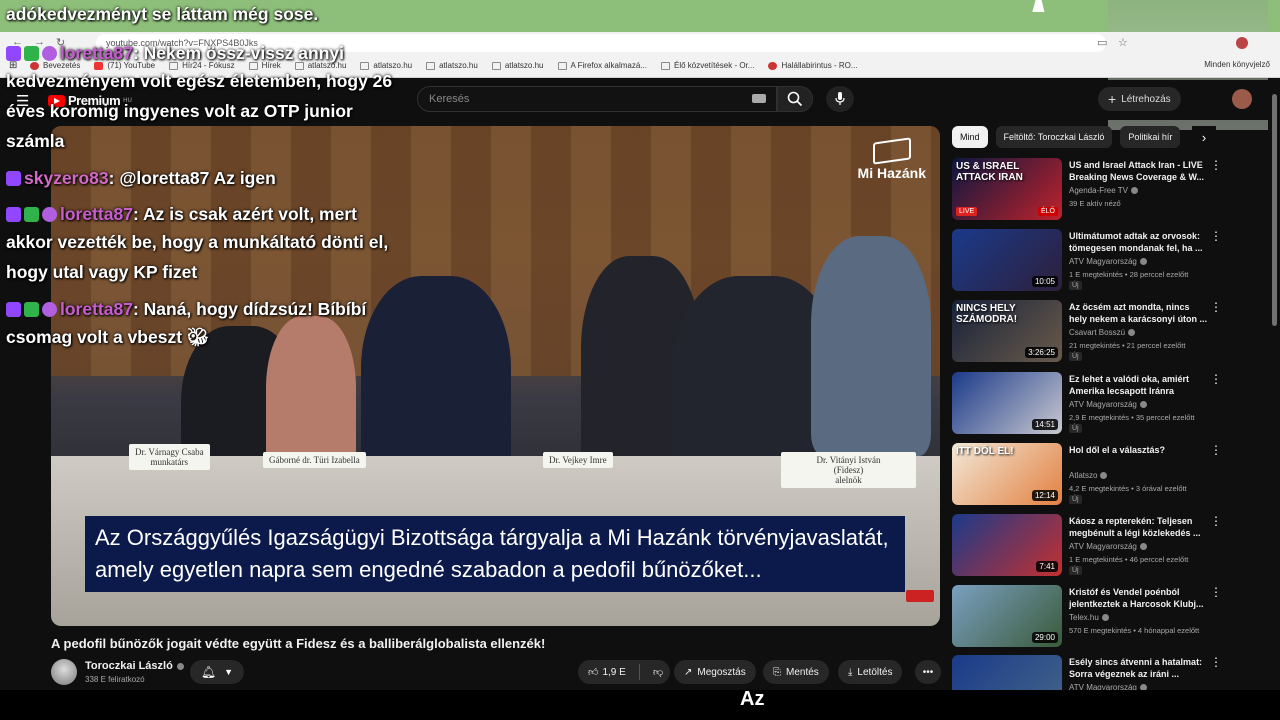  What do you see at coordinates (1103, 190) in the screenshot?
I see `recommendation-channel: Agenda-Free TV` at bounding box center [1103, 190].